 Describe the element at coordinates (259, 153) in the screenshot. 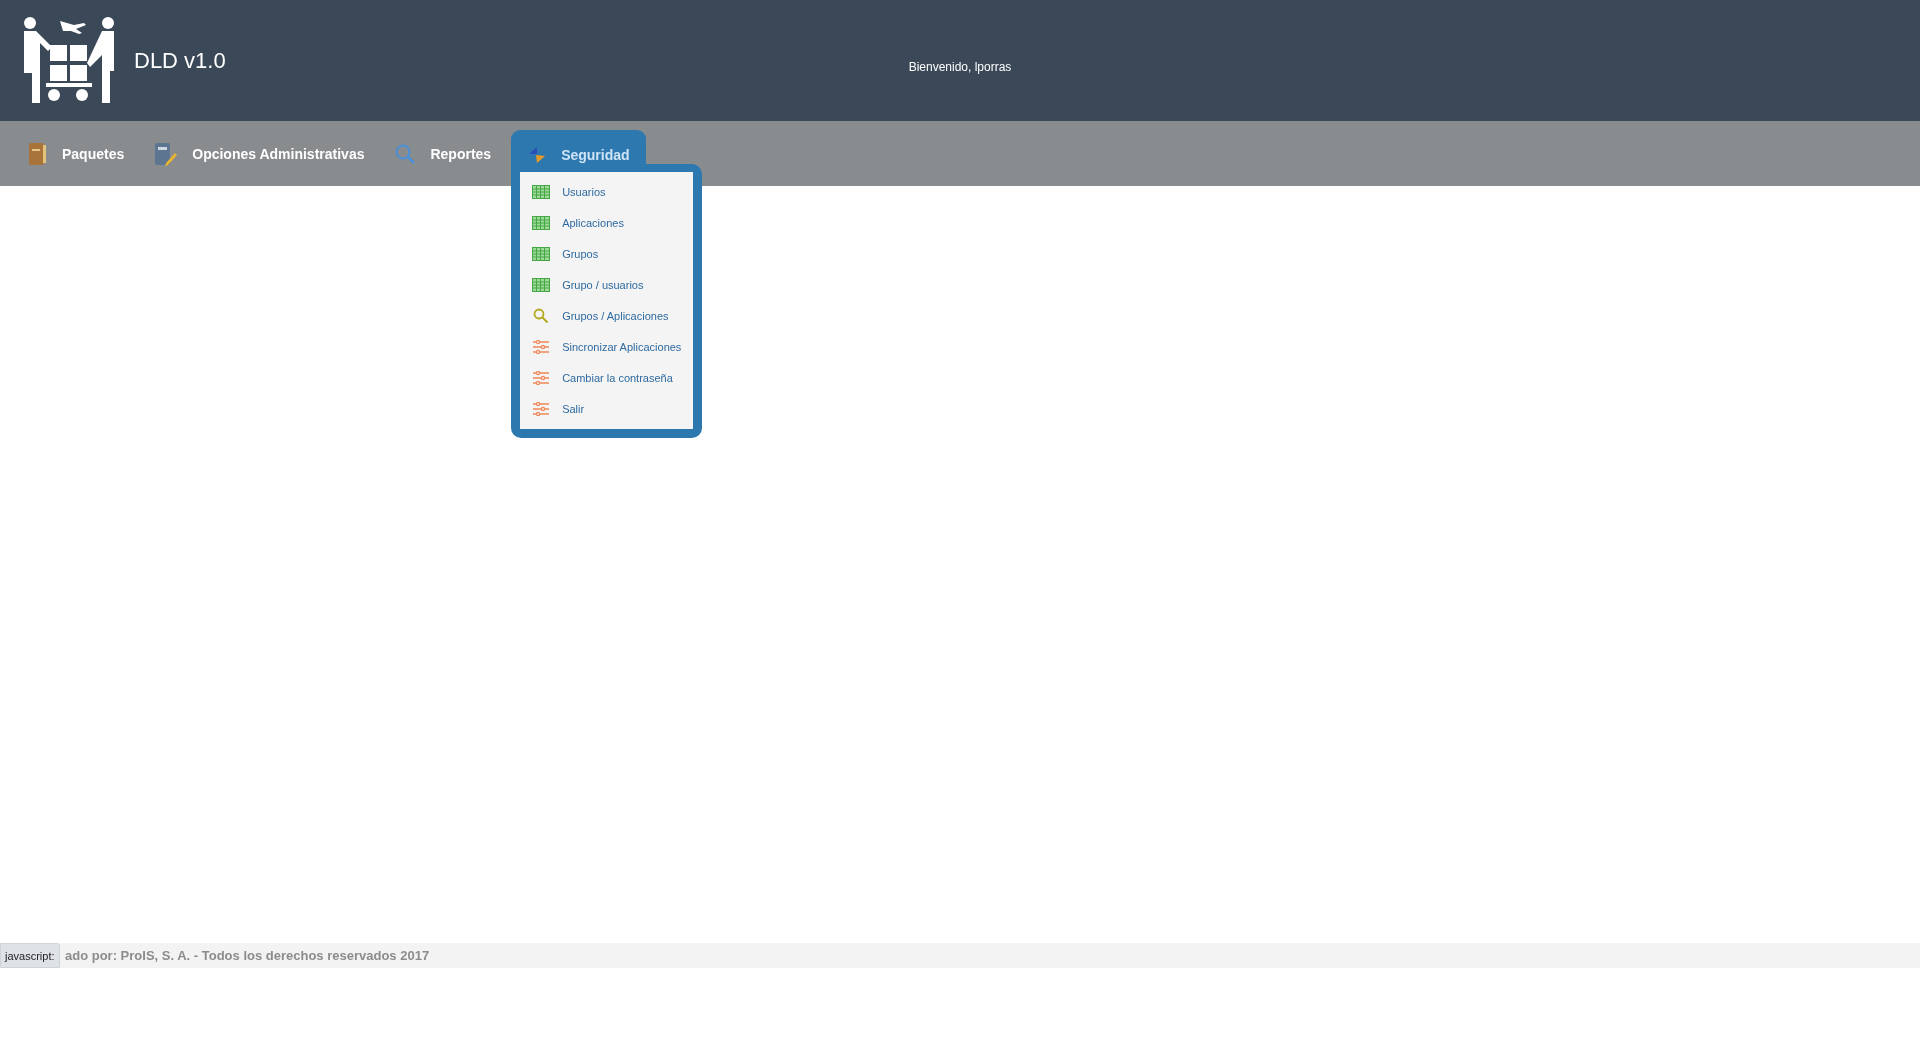

I see `nav-menu-item: Opciones Administrativas` at that location.